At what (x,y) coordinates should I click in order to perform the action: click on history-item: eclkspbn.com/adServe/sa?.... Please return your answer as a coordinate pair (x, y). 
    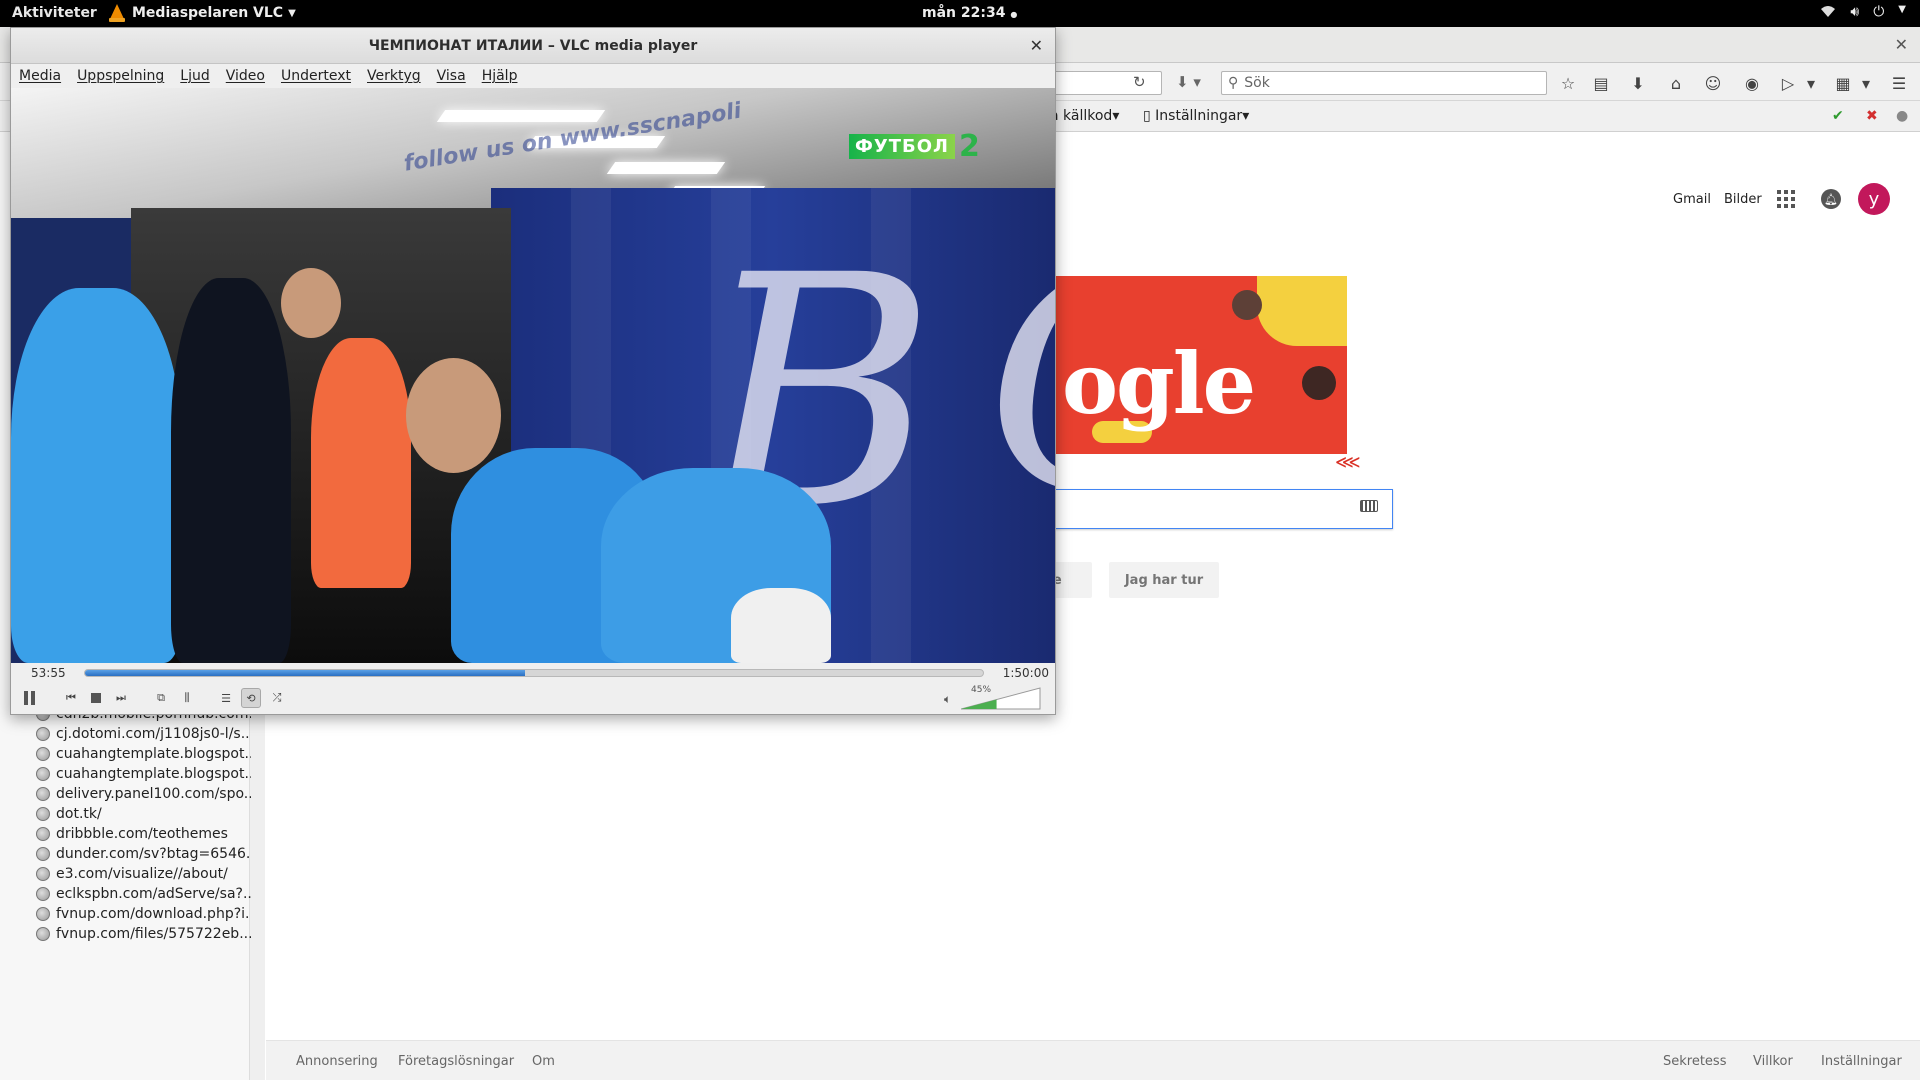
    Looking at the image, I should click on (143, 894).